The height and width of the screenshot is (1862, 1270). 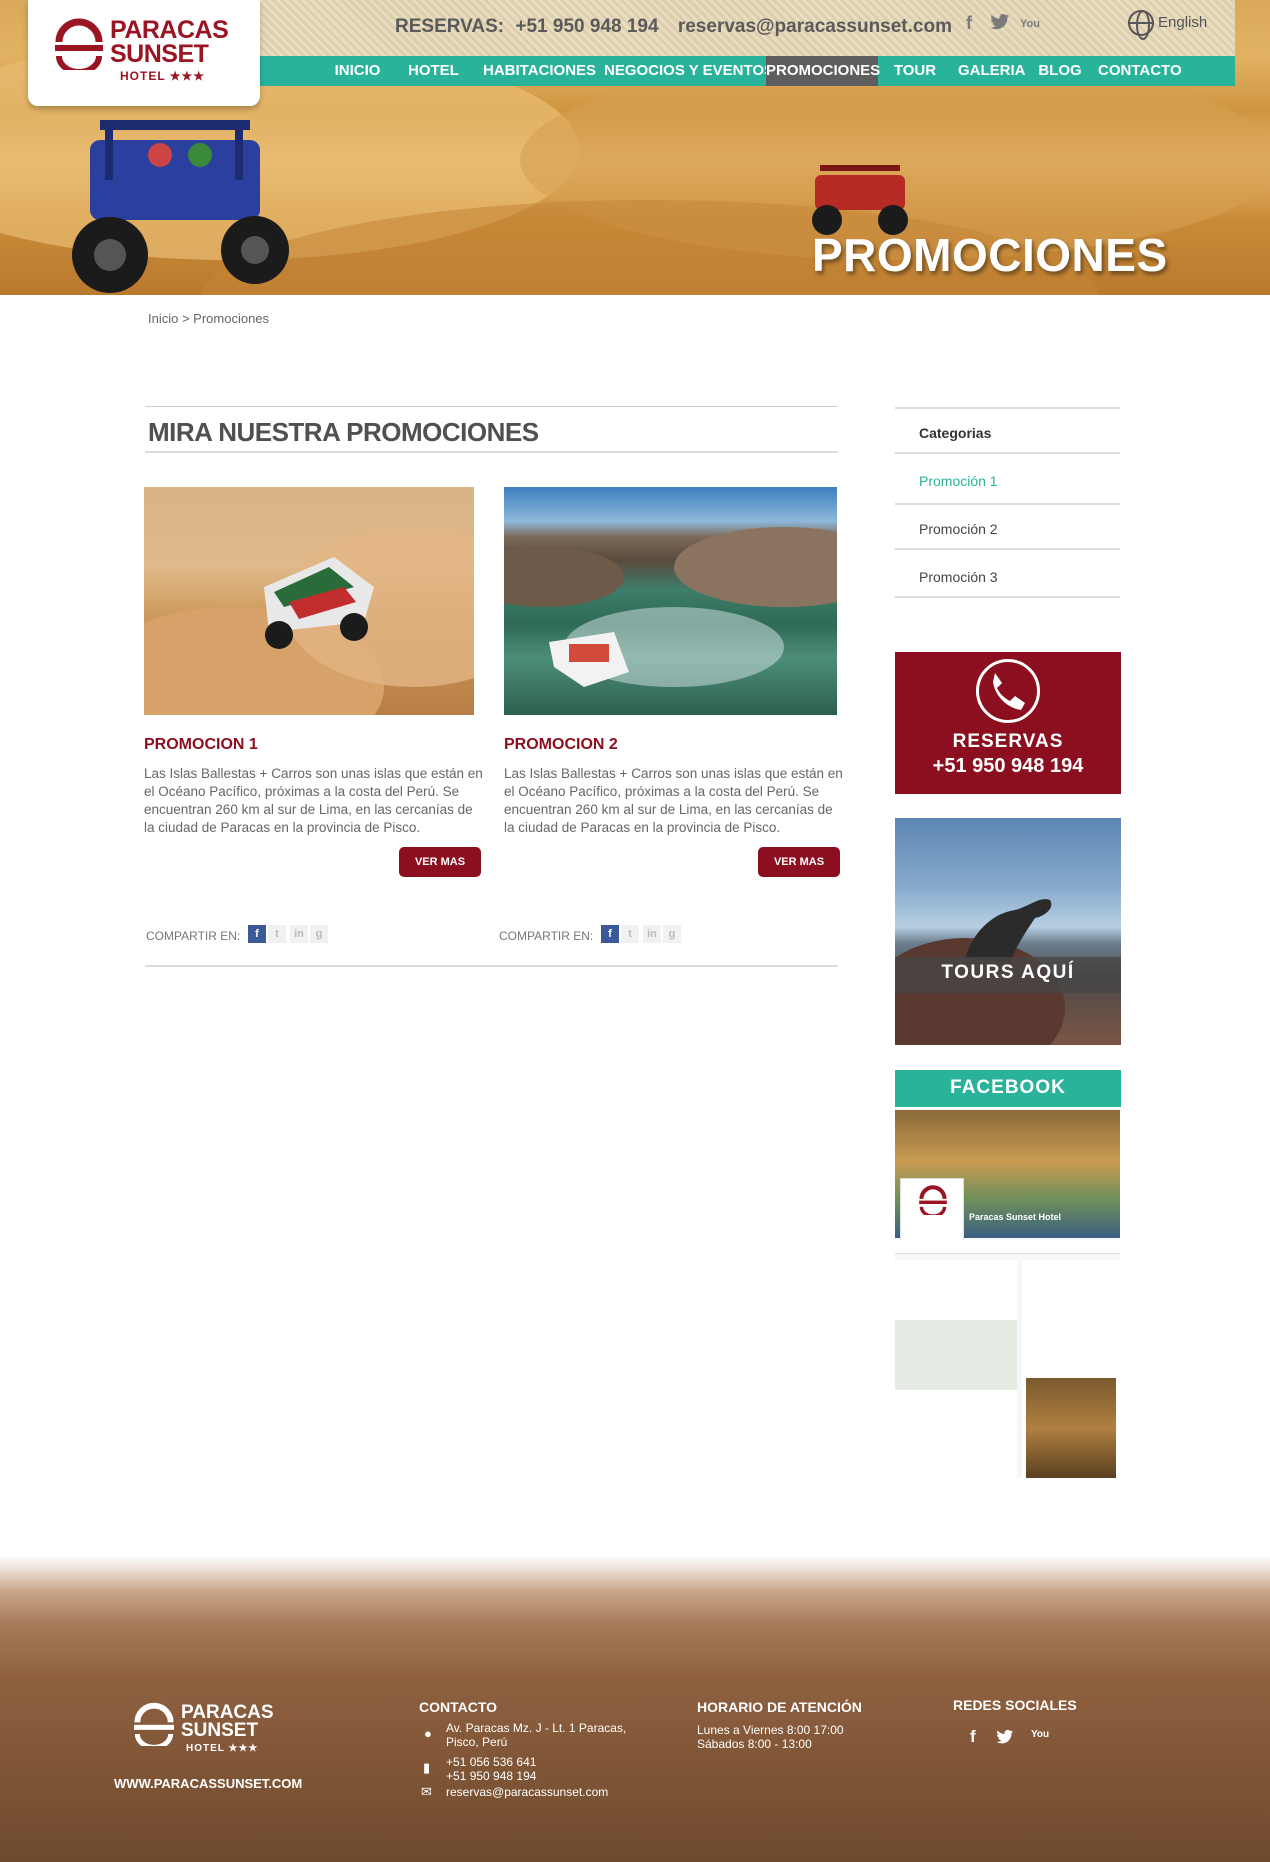 What do you see at coordinates (536, 1728) in the screenshot?
I see `footer-address-line1: Av. Paracas Mz. J - Lt. 1 Paracas,` at bounding box center [536, 1728].